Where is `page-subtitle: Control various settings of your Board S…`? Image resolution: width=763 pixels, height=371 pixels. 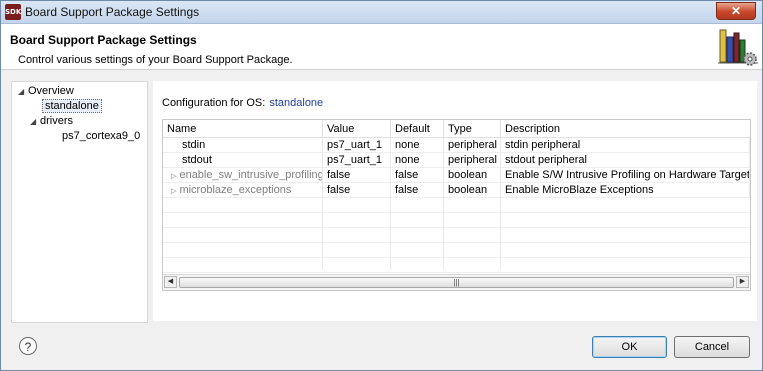 page-subtitle: Control various settings of your Board S… is located at coordinates (155, 60).